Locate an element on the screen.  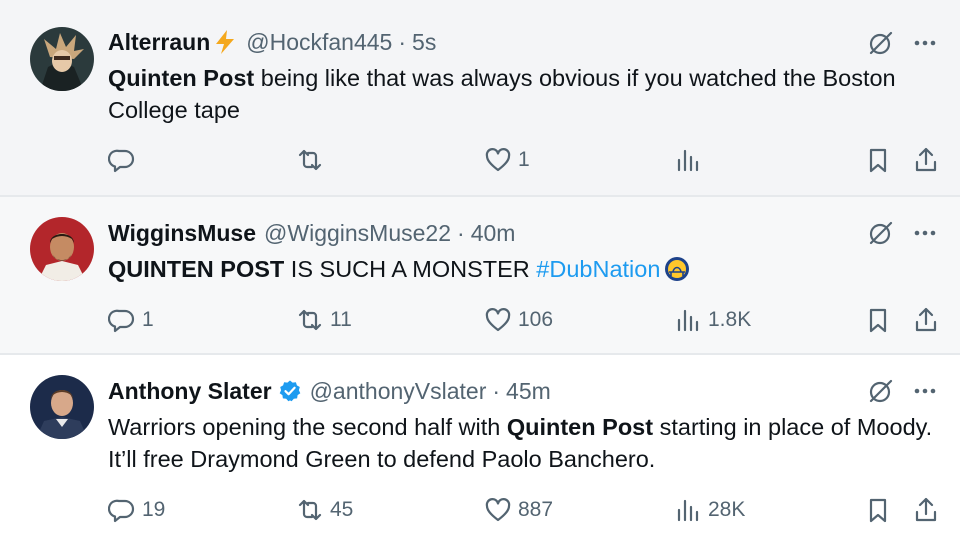
action-bar: 1 is located at coordinates (524, 160).